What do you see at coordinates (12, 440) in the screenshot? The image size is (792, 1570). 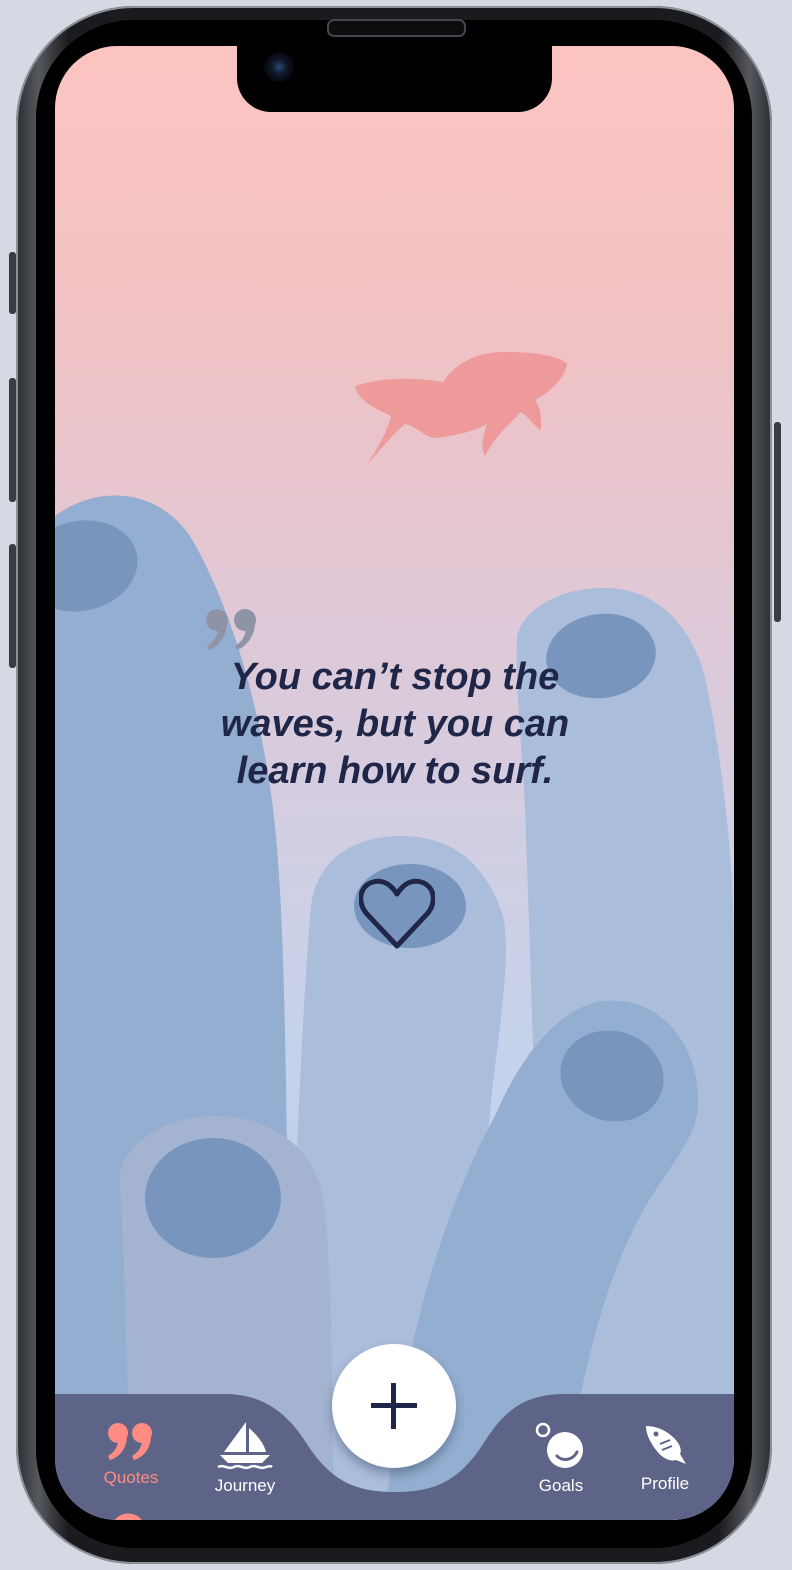 I see `volume-up-button` at bounding box center [12, 440].